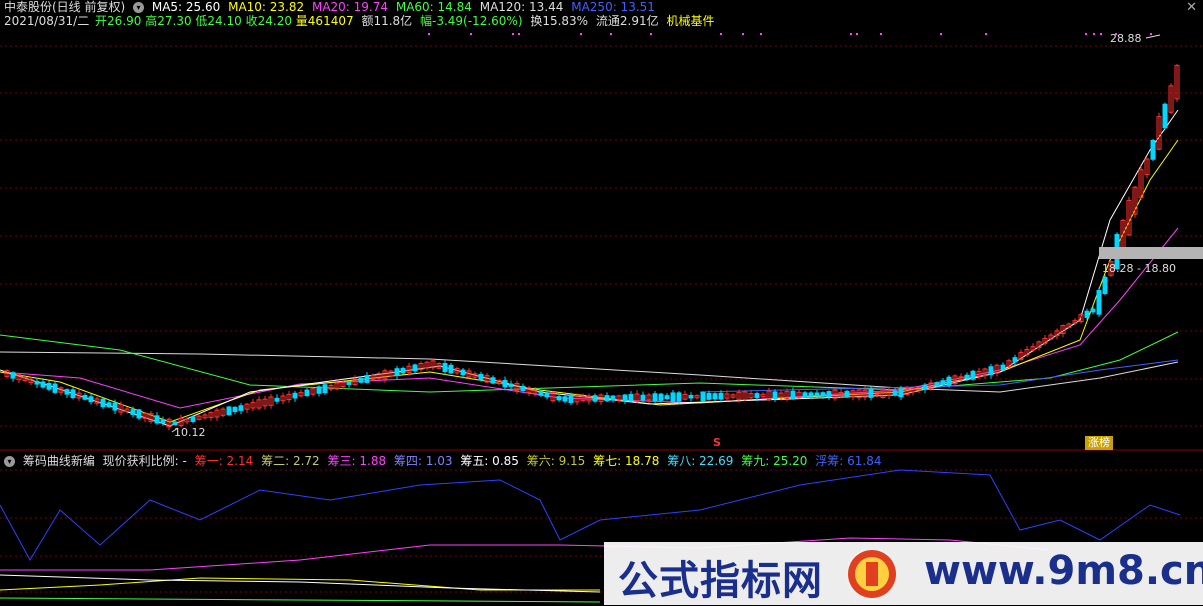  Describe the element at coordinates (559, 21) in the screenshot. I see `quote-turnover: 换15.83%` at that location.